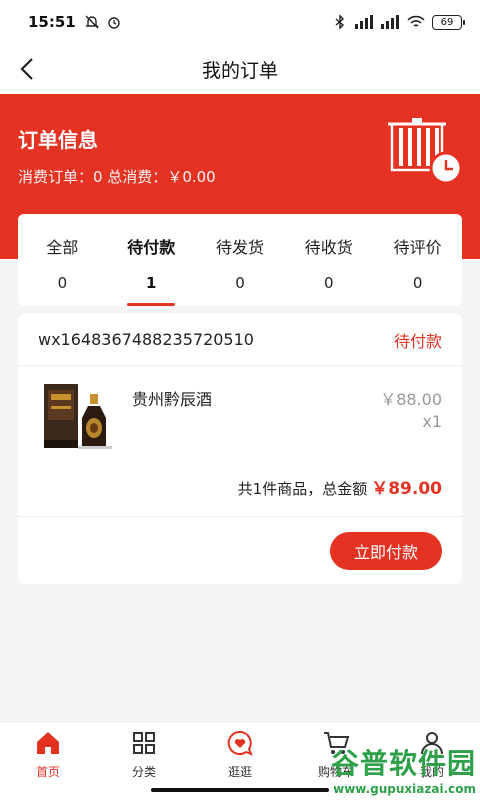  I want to click on watermark-url: www.gupuxiazai.com, so click(404, 789).